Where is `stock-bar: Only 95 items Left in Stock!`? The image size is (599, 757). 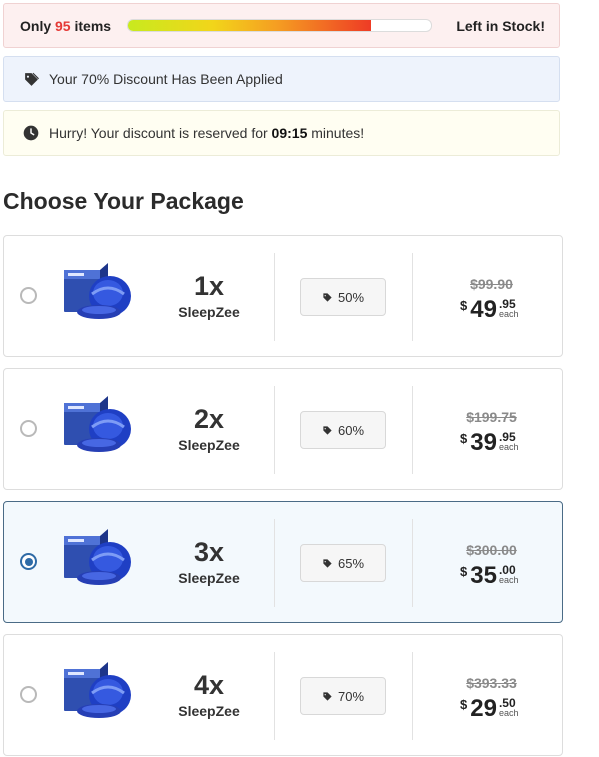 stock-bar: Only 95 items Left in Stock! is located at coordinates (281, 25).